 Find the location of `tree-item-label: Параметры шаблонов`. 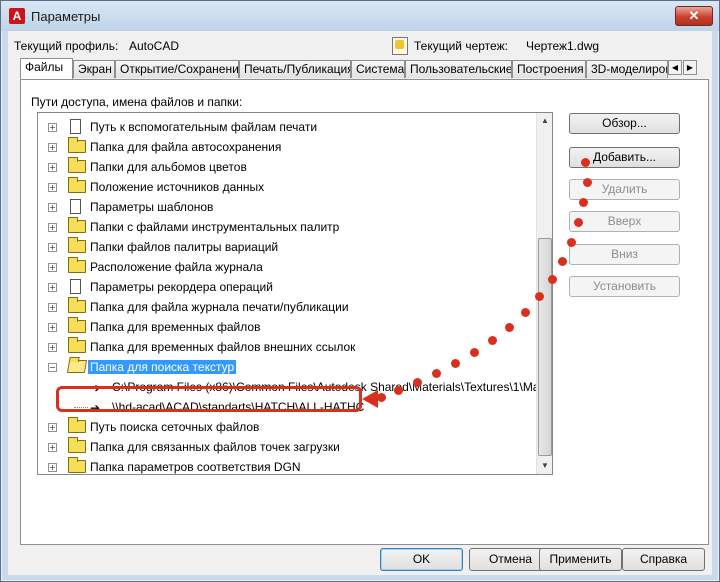

tree-item-label: Параметры шаблонов is located at coordinates (152, 207).